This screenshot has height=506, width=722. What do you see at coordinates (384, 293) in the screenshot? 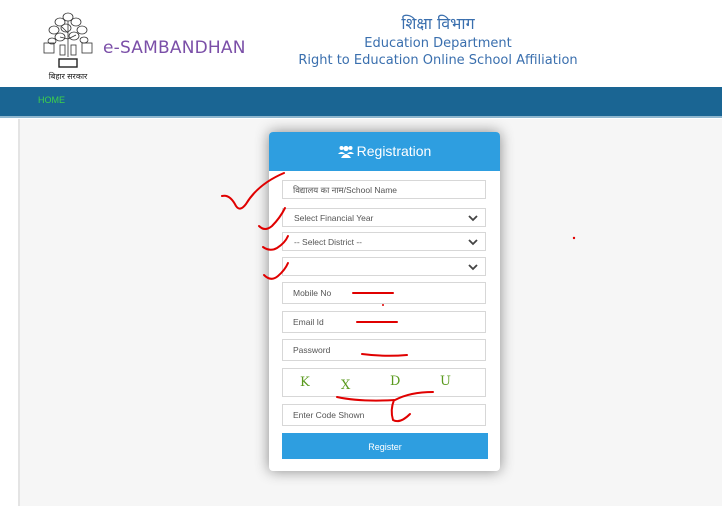
I see `mobile-input: Mobile No` at bounding box center [384, 293].